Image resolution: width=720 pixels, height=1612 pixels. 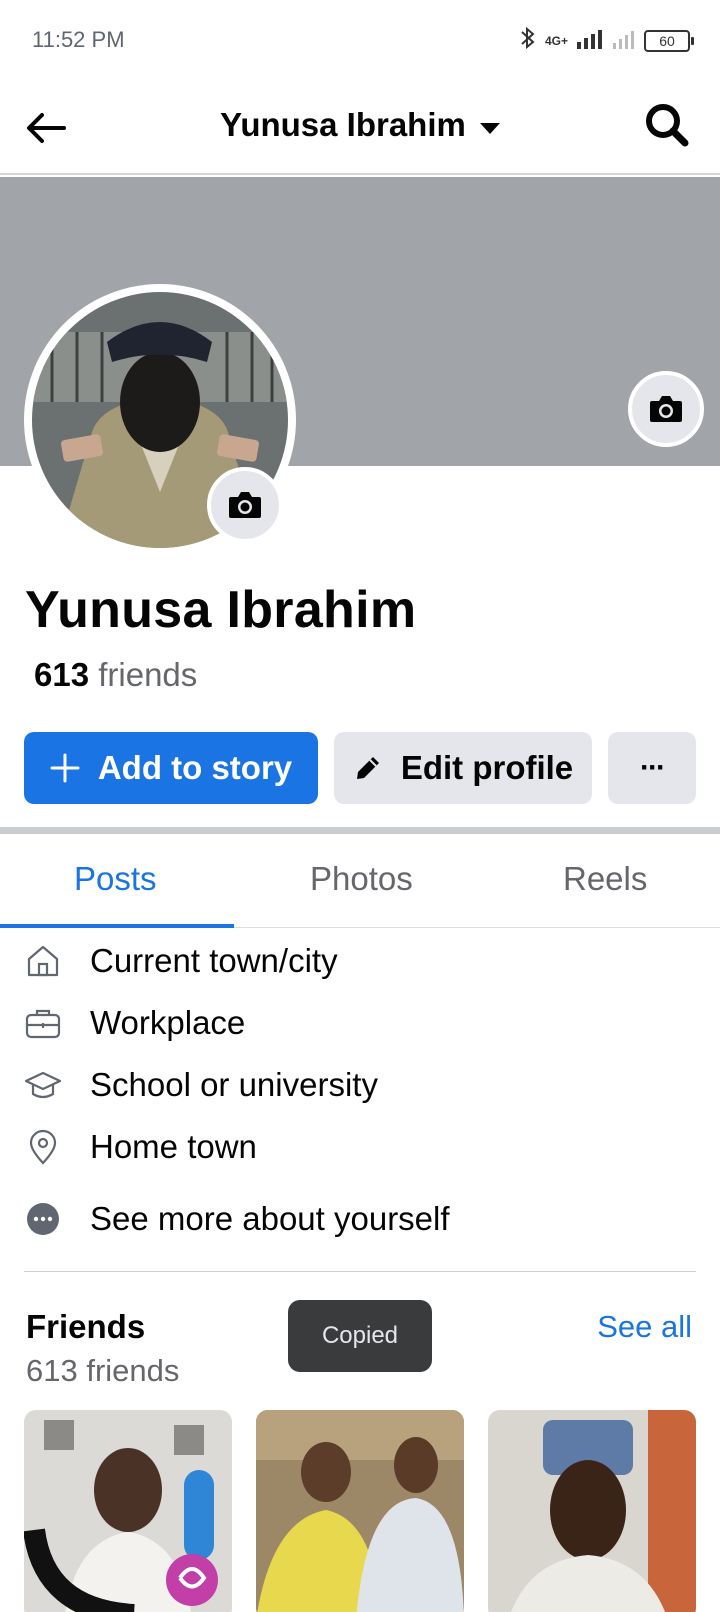 What do you see at coordinates (360, 1022) in the screenshot?
I see `intro-item-workplace: Workplace` at bounding box center [360, 1022].